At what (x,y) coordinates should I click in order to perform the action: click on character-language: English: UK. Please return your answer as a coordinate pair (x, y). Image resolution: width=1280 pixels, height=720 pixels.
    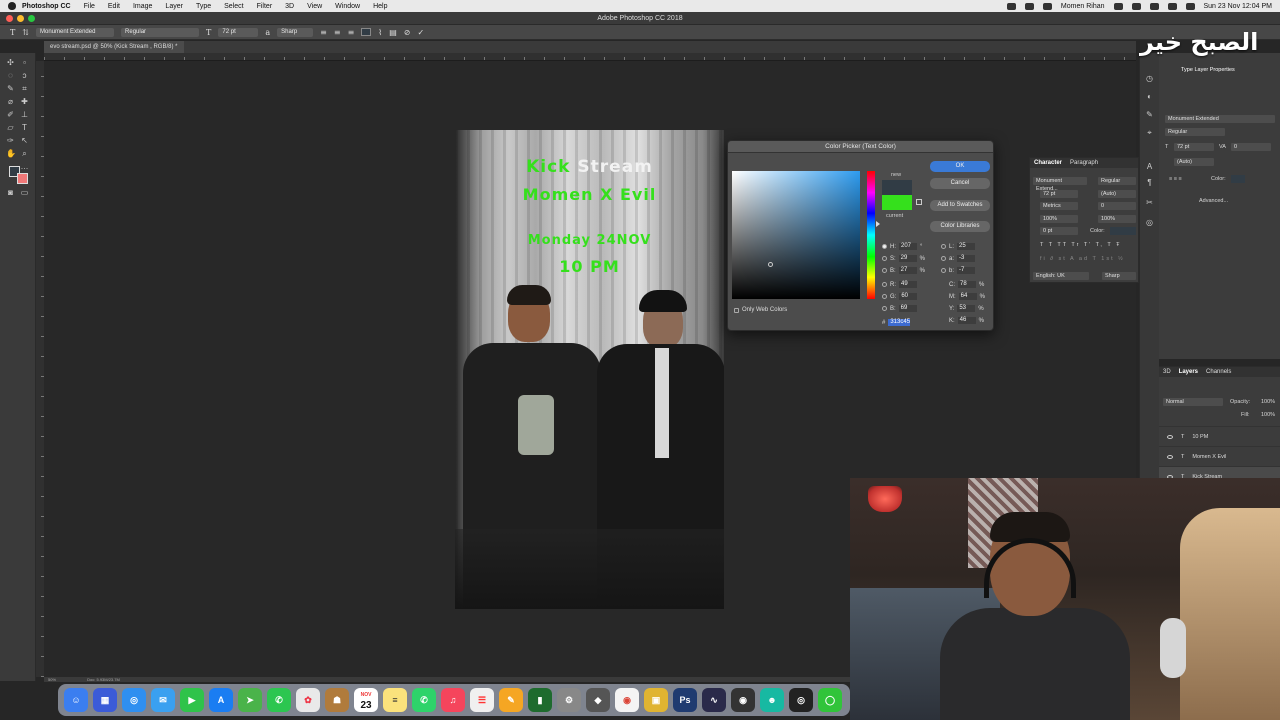
    Looking at the image, I should click on (1061, 276).